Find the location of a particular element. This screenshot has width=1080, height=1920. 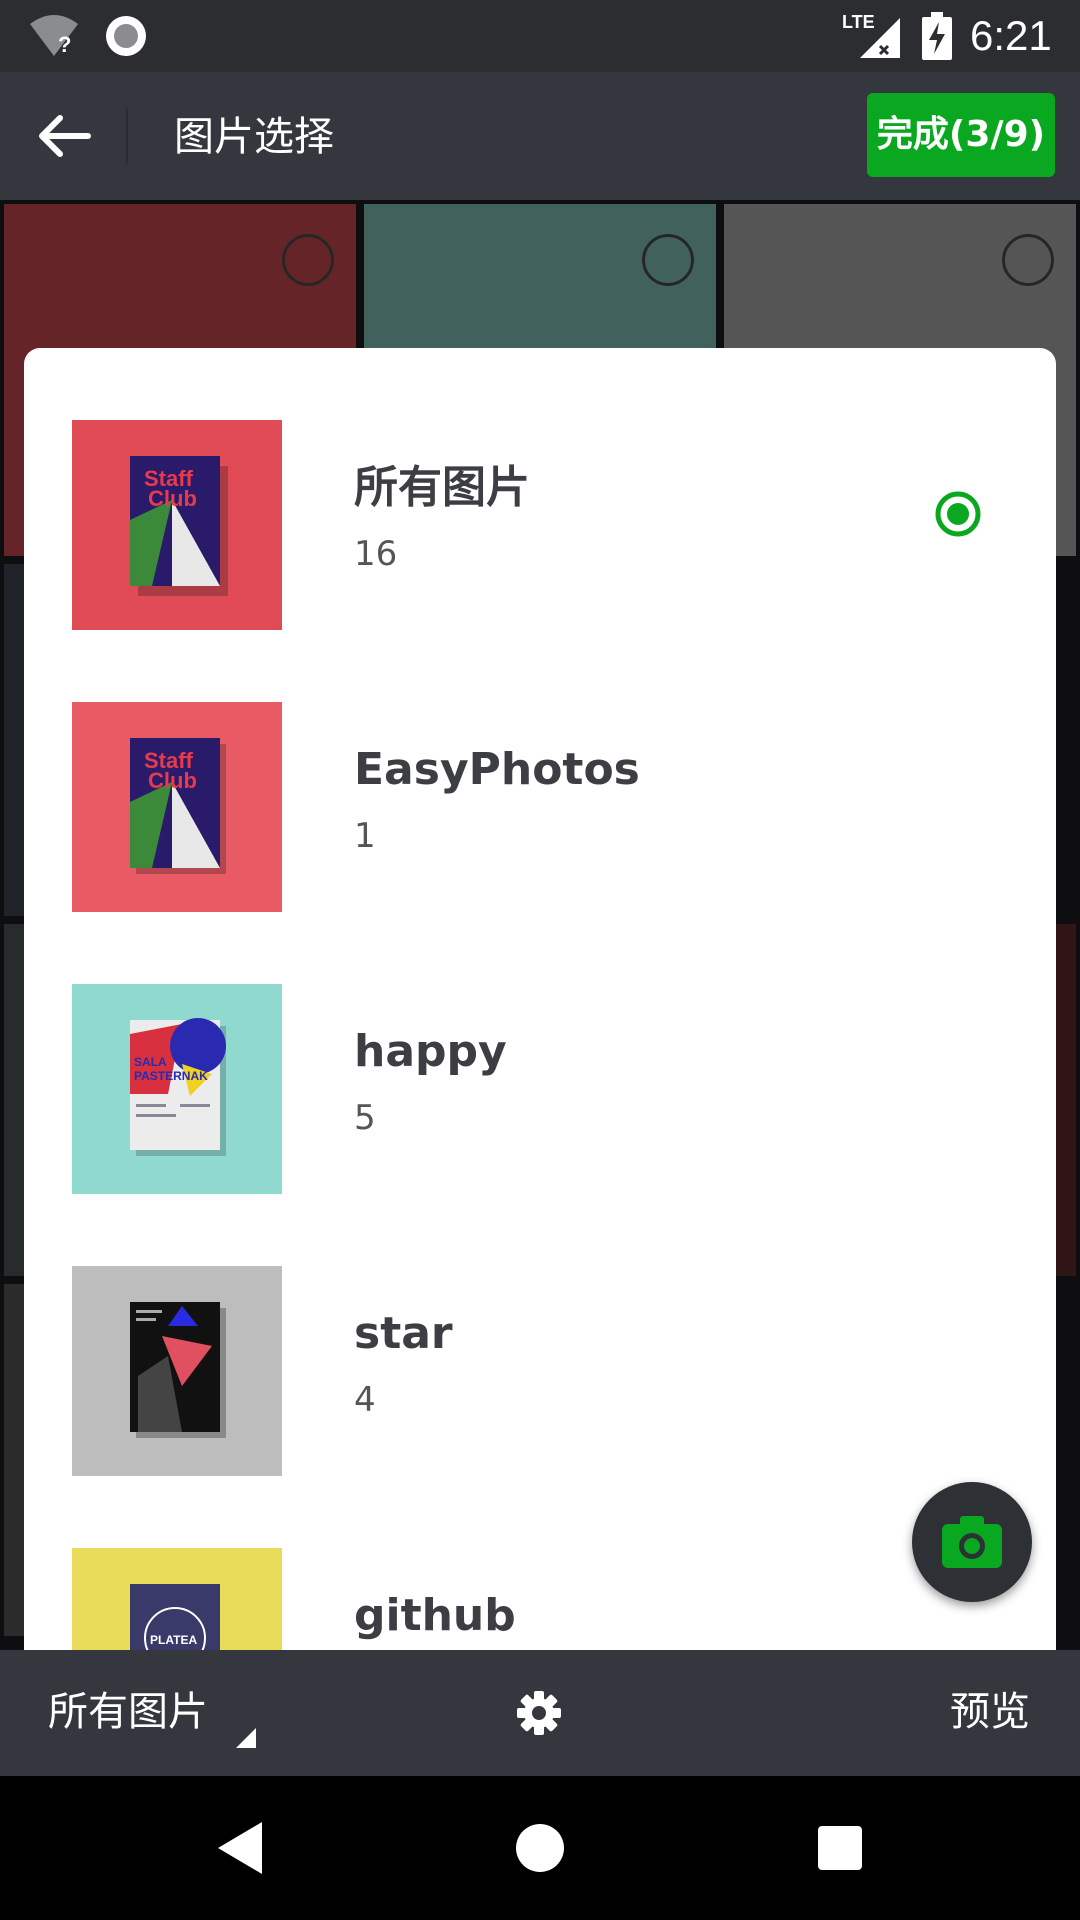

status-bar: ? LTE 6:21 is located at coordinates (540, 36).